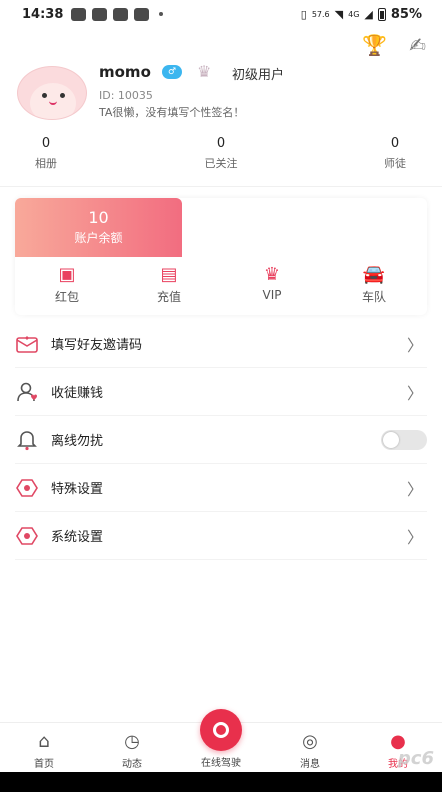 This screenshot has height=792, width=442. I want to click on wallet-item-vip: ♛ VIP, so click(272, 283).